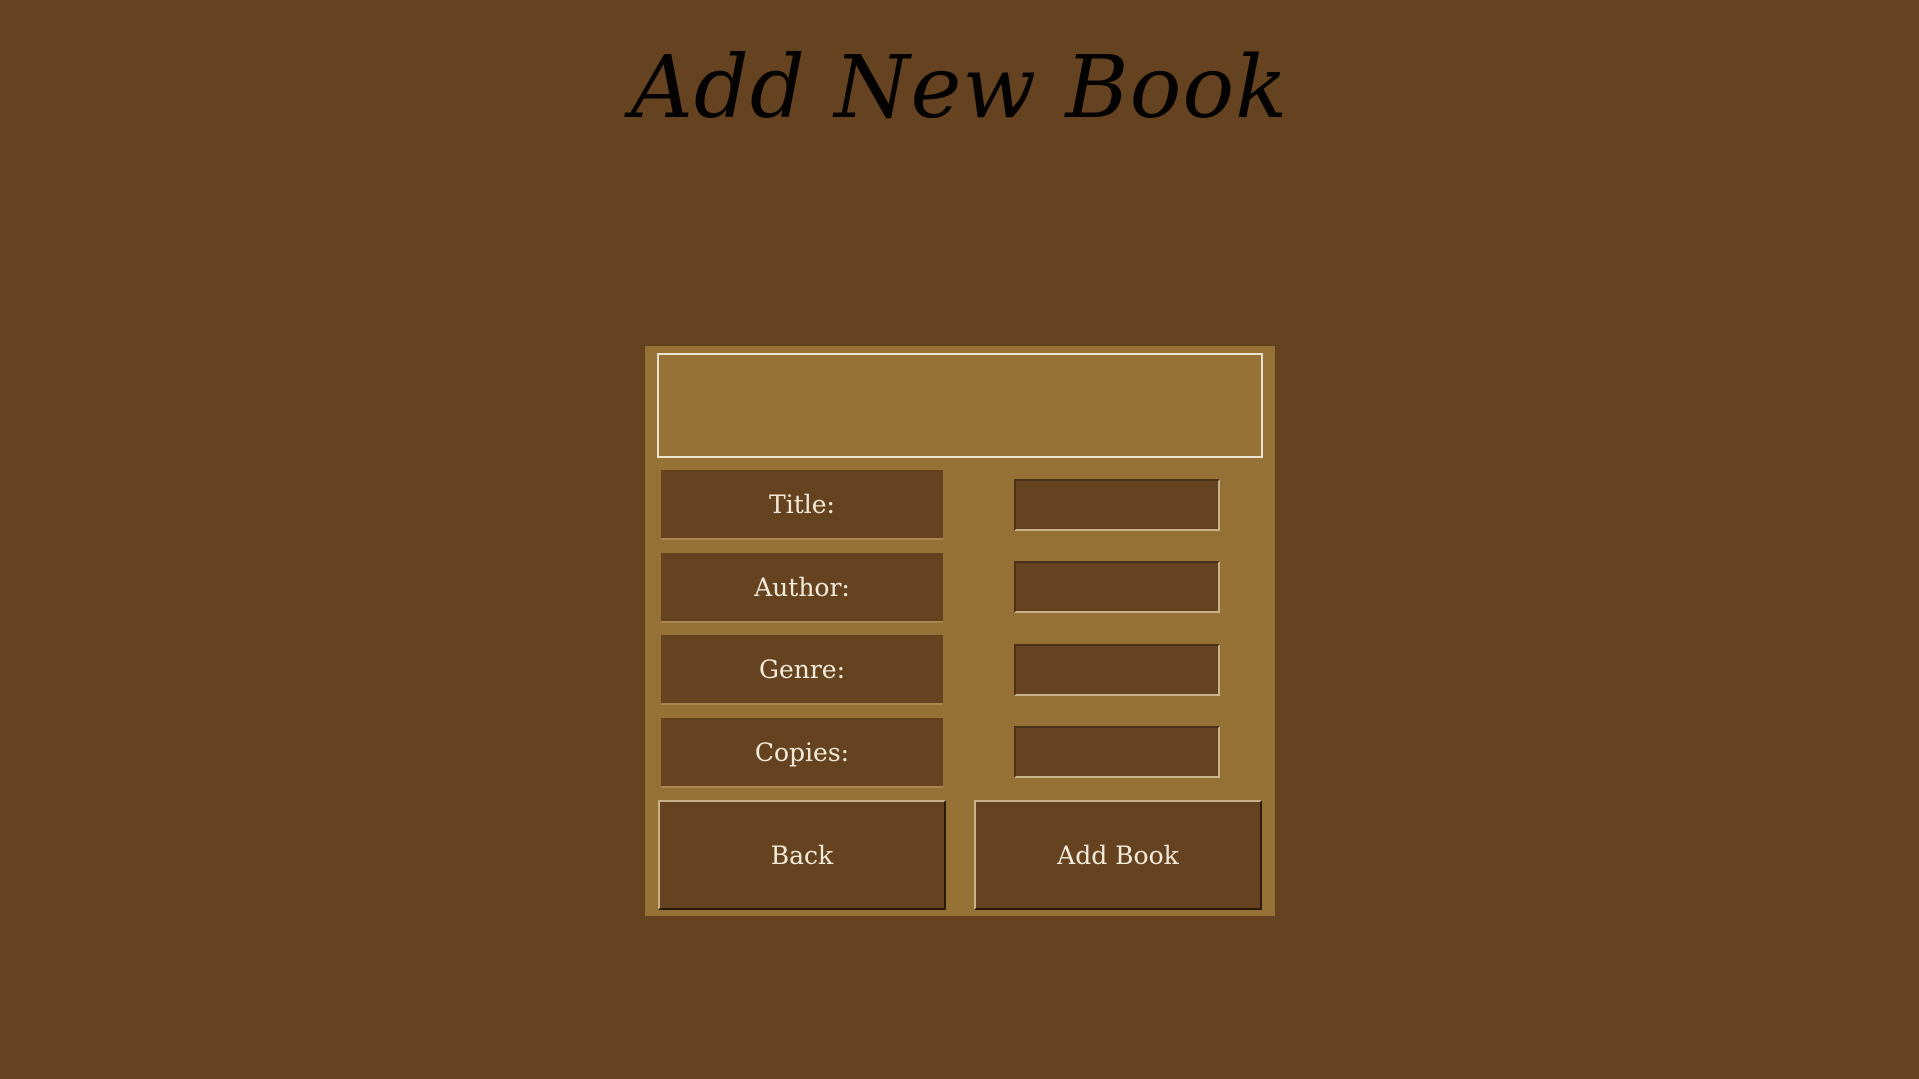 The image size is (1919, 1079). Describe the element at coordinates (802, 855) in the screenshot. I see `back-button: Back` at that location.